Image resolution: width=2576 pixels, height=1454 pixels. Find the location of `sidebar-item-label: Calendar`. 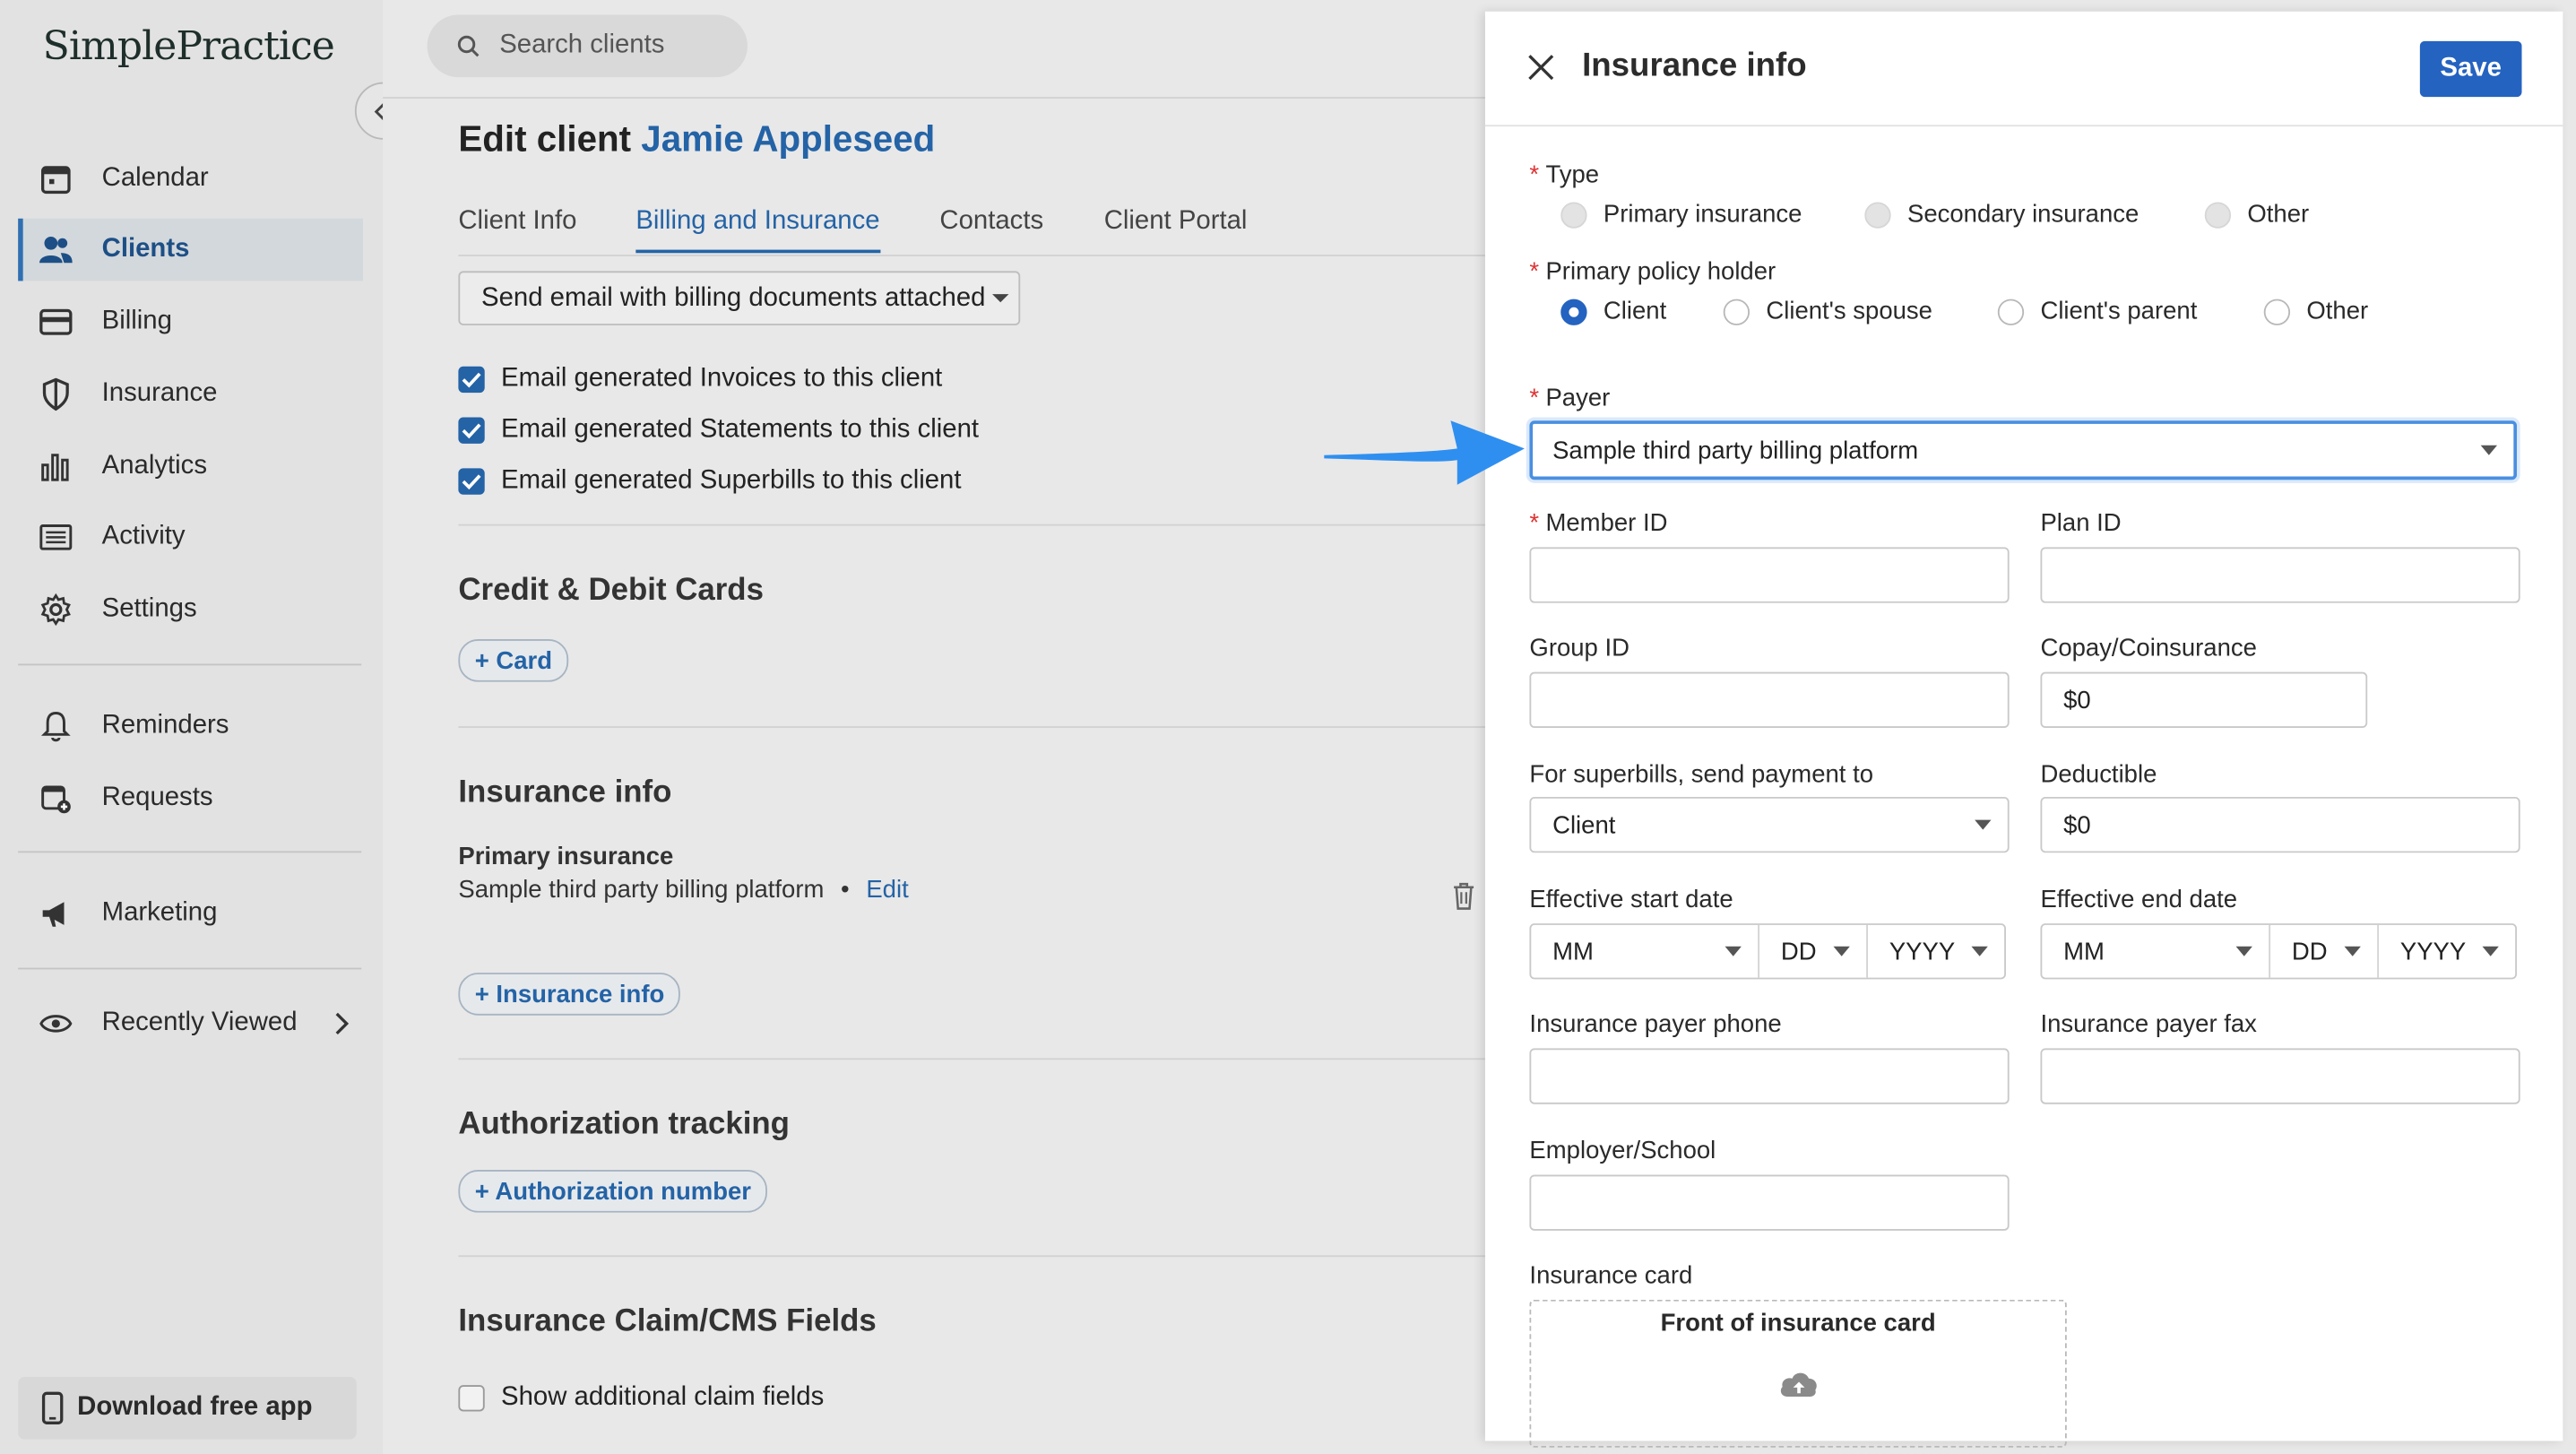

sidebar-item-label: Calendar is located at coordinates (155, 178).